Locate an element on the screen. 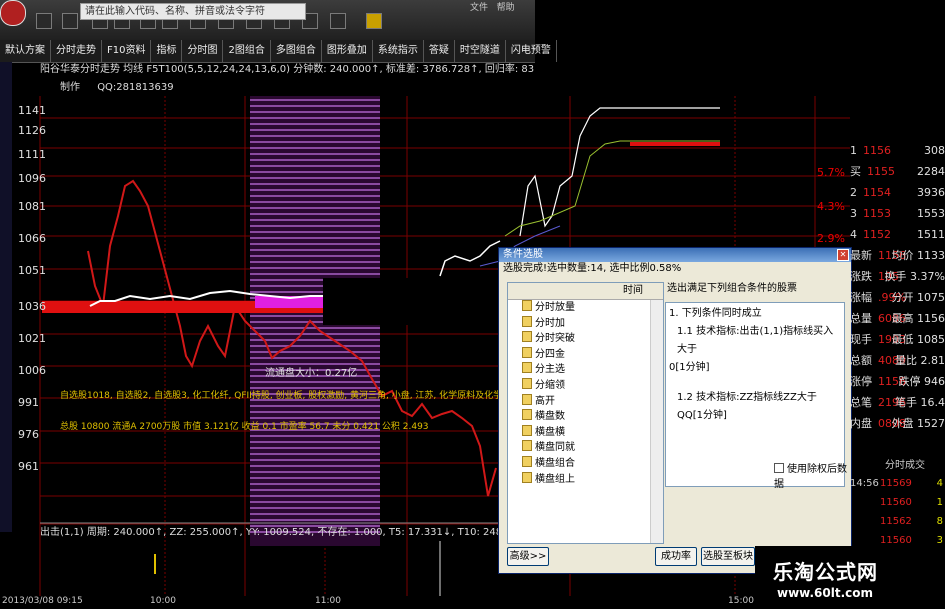 The image size is (945, 609). price-tick-label: 1051 is located at coordinates (32, 270).